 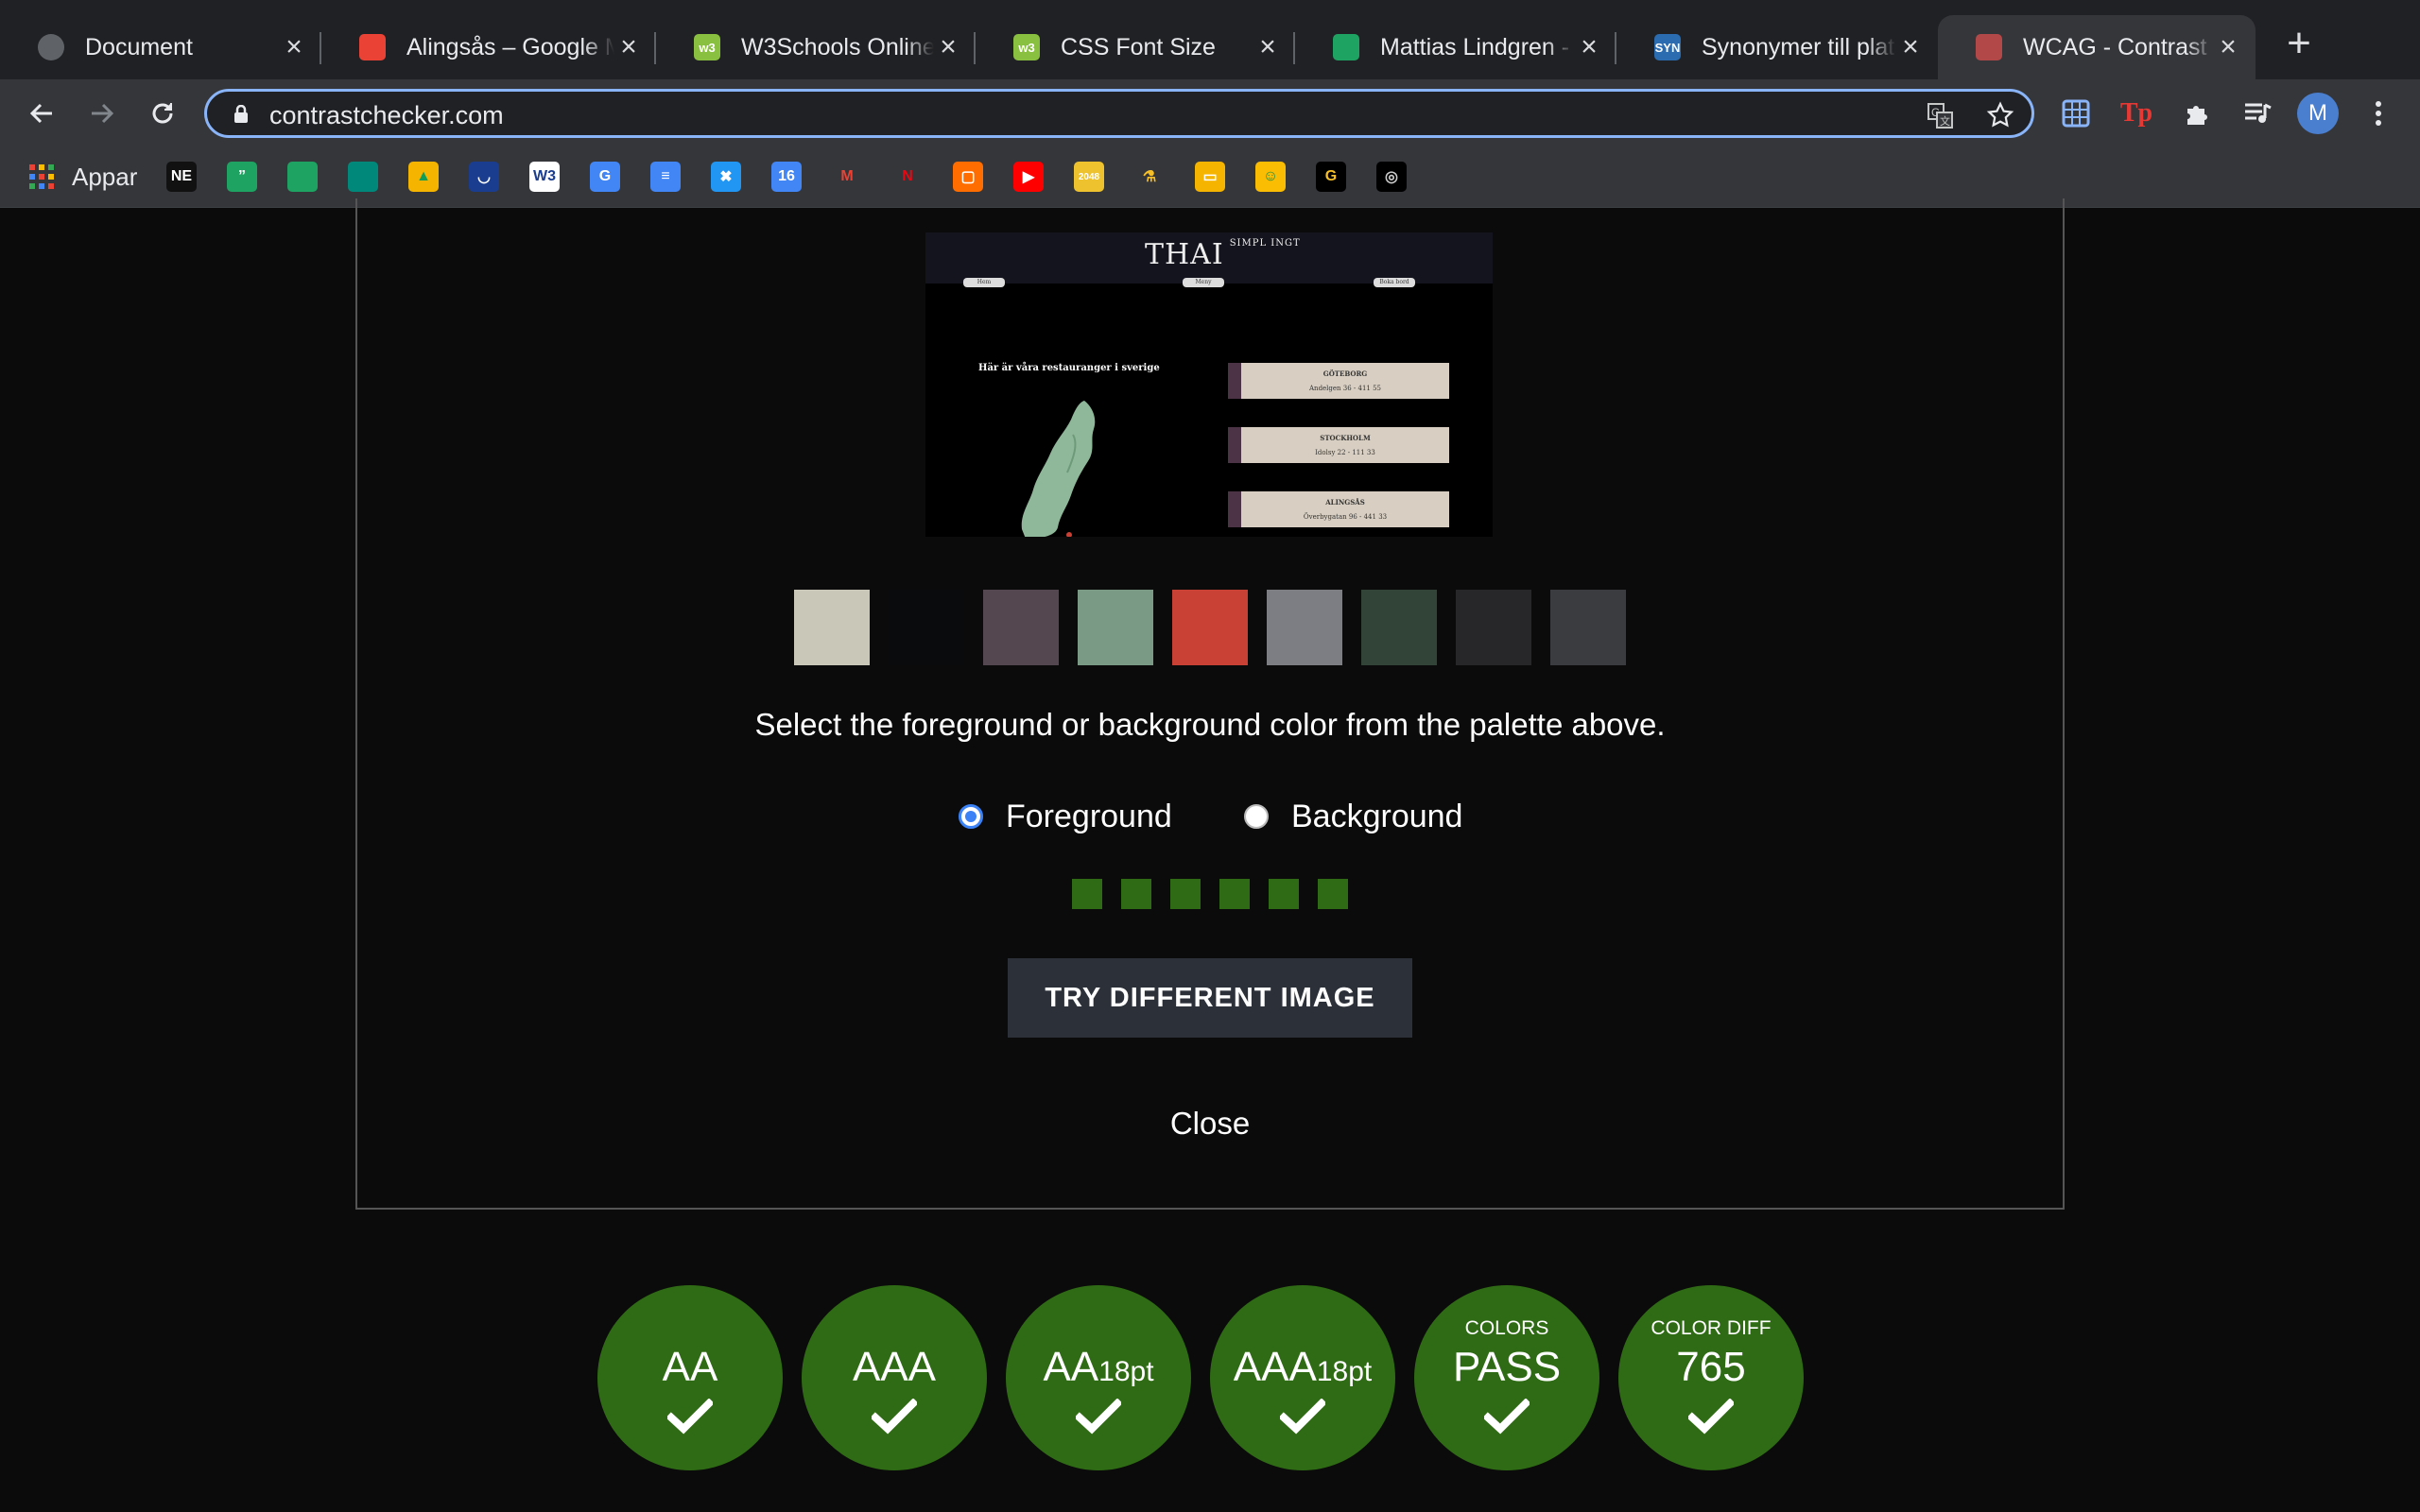 What do you see at coordinates (847, 177) in the screenshot?
I see `gmail-bookmark-icon: M` at bounding box center [847, 177].